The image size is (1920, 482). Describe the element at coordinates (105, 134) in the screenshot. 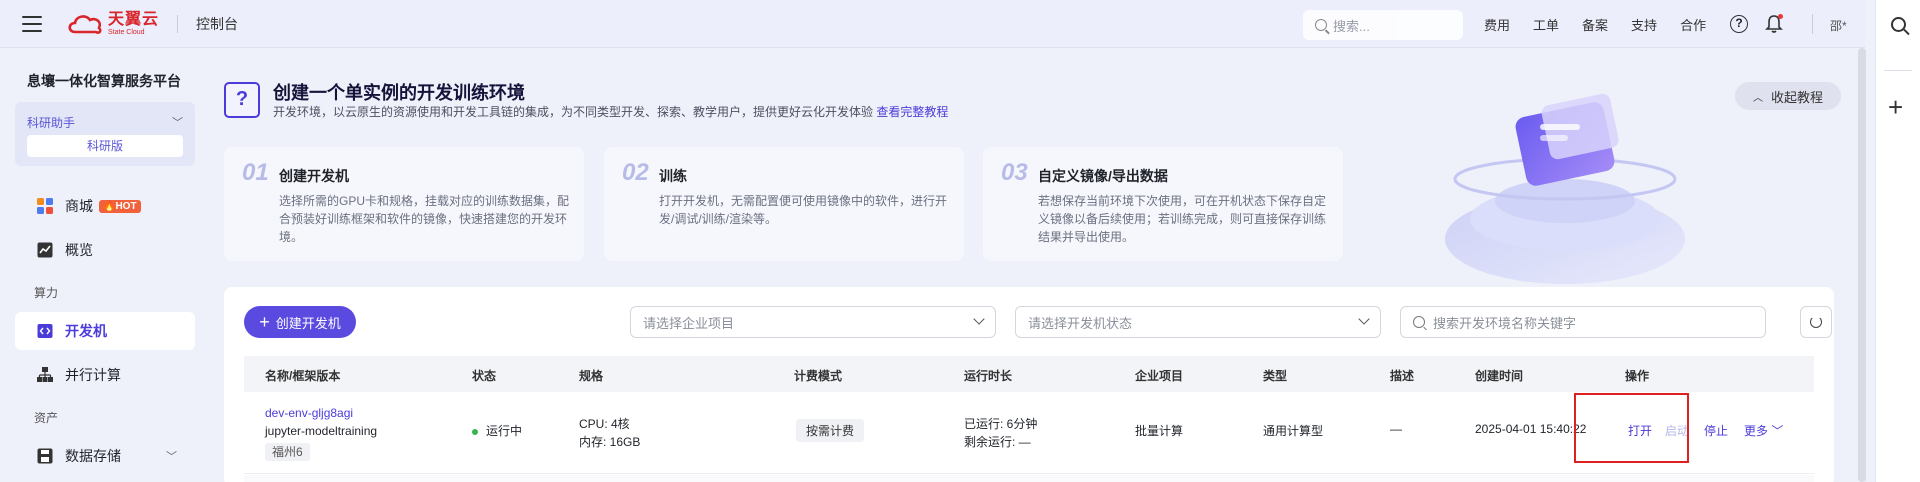

I see `assistant-selector: 科研助手 ﹀ 科研版` at that location.